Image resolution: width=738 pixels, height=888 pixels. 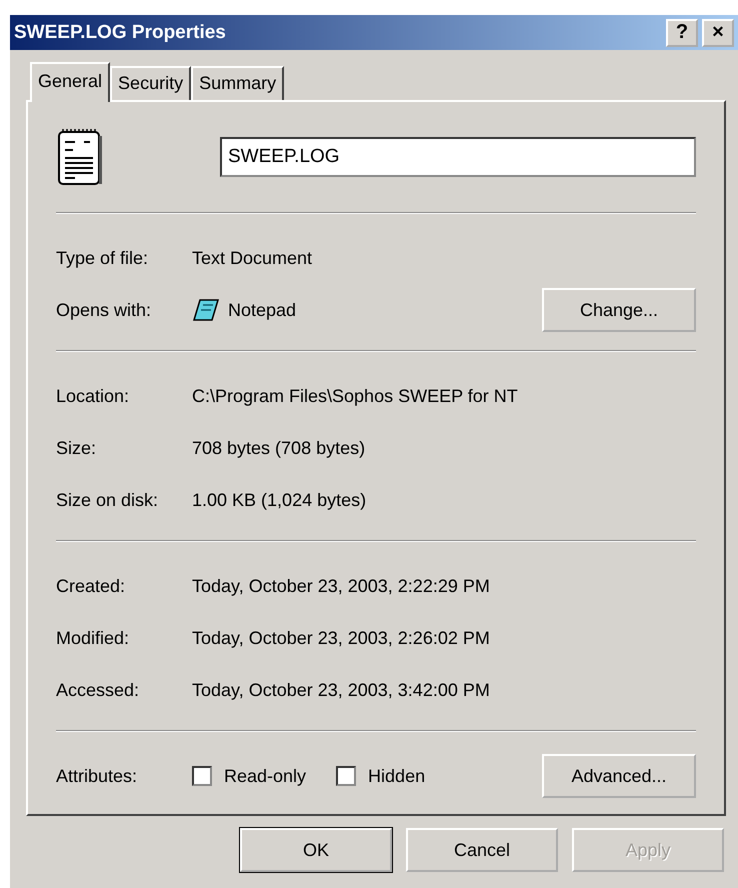 What do you see at coordinates (355, 396) in the screenshot?
I see `field-value: C:\Program Files\Sophos SWEEP for NT` at bounding box center [355, 396].